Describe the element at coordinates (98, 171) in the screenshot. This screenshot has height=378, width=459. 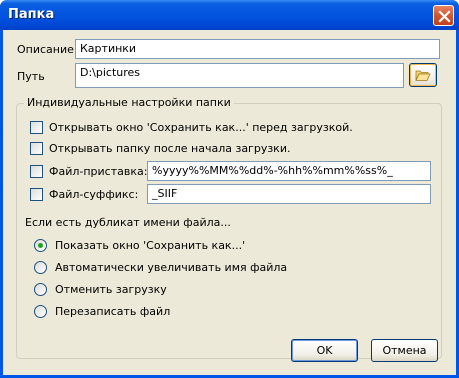
I see `prefix-label: Файл-приставка:` at that location.